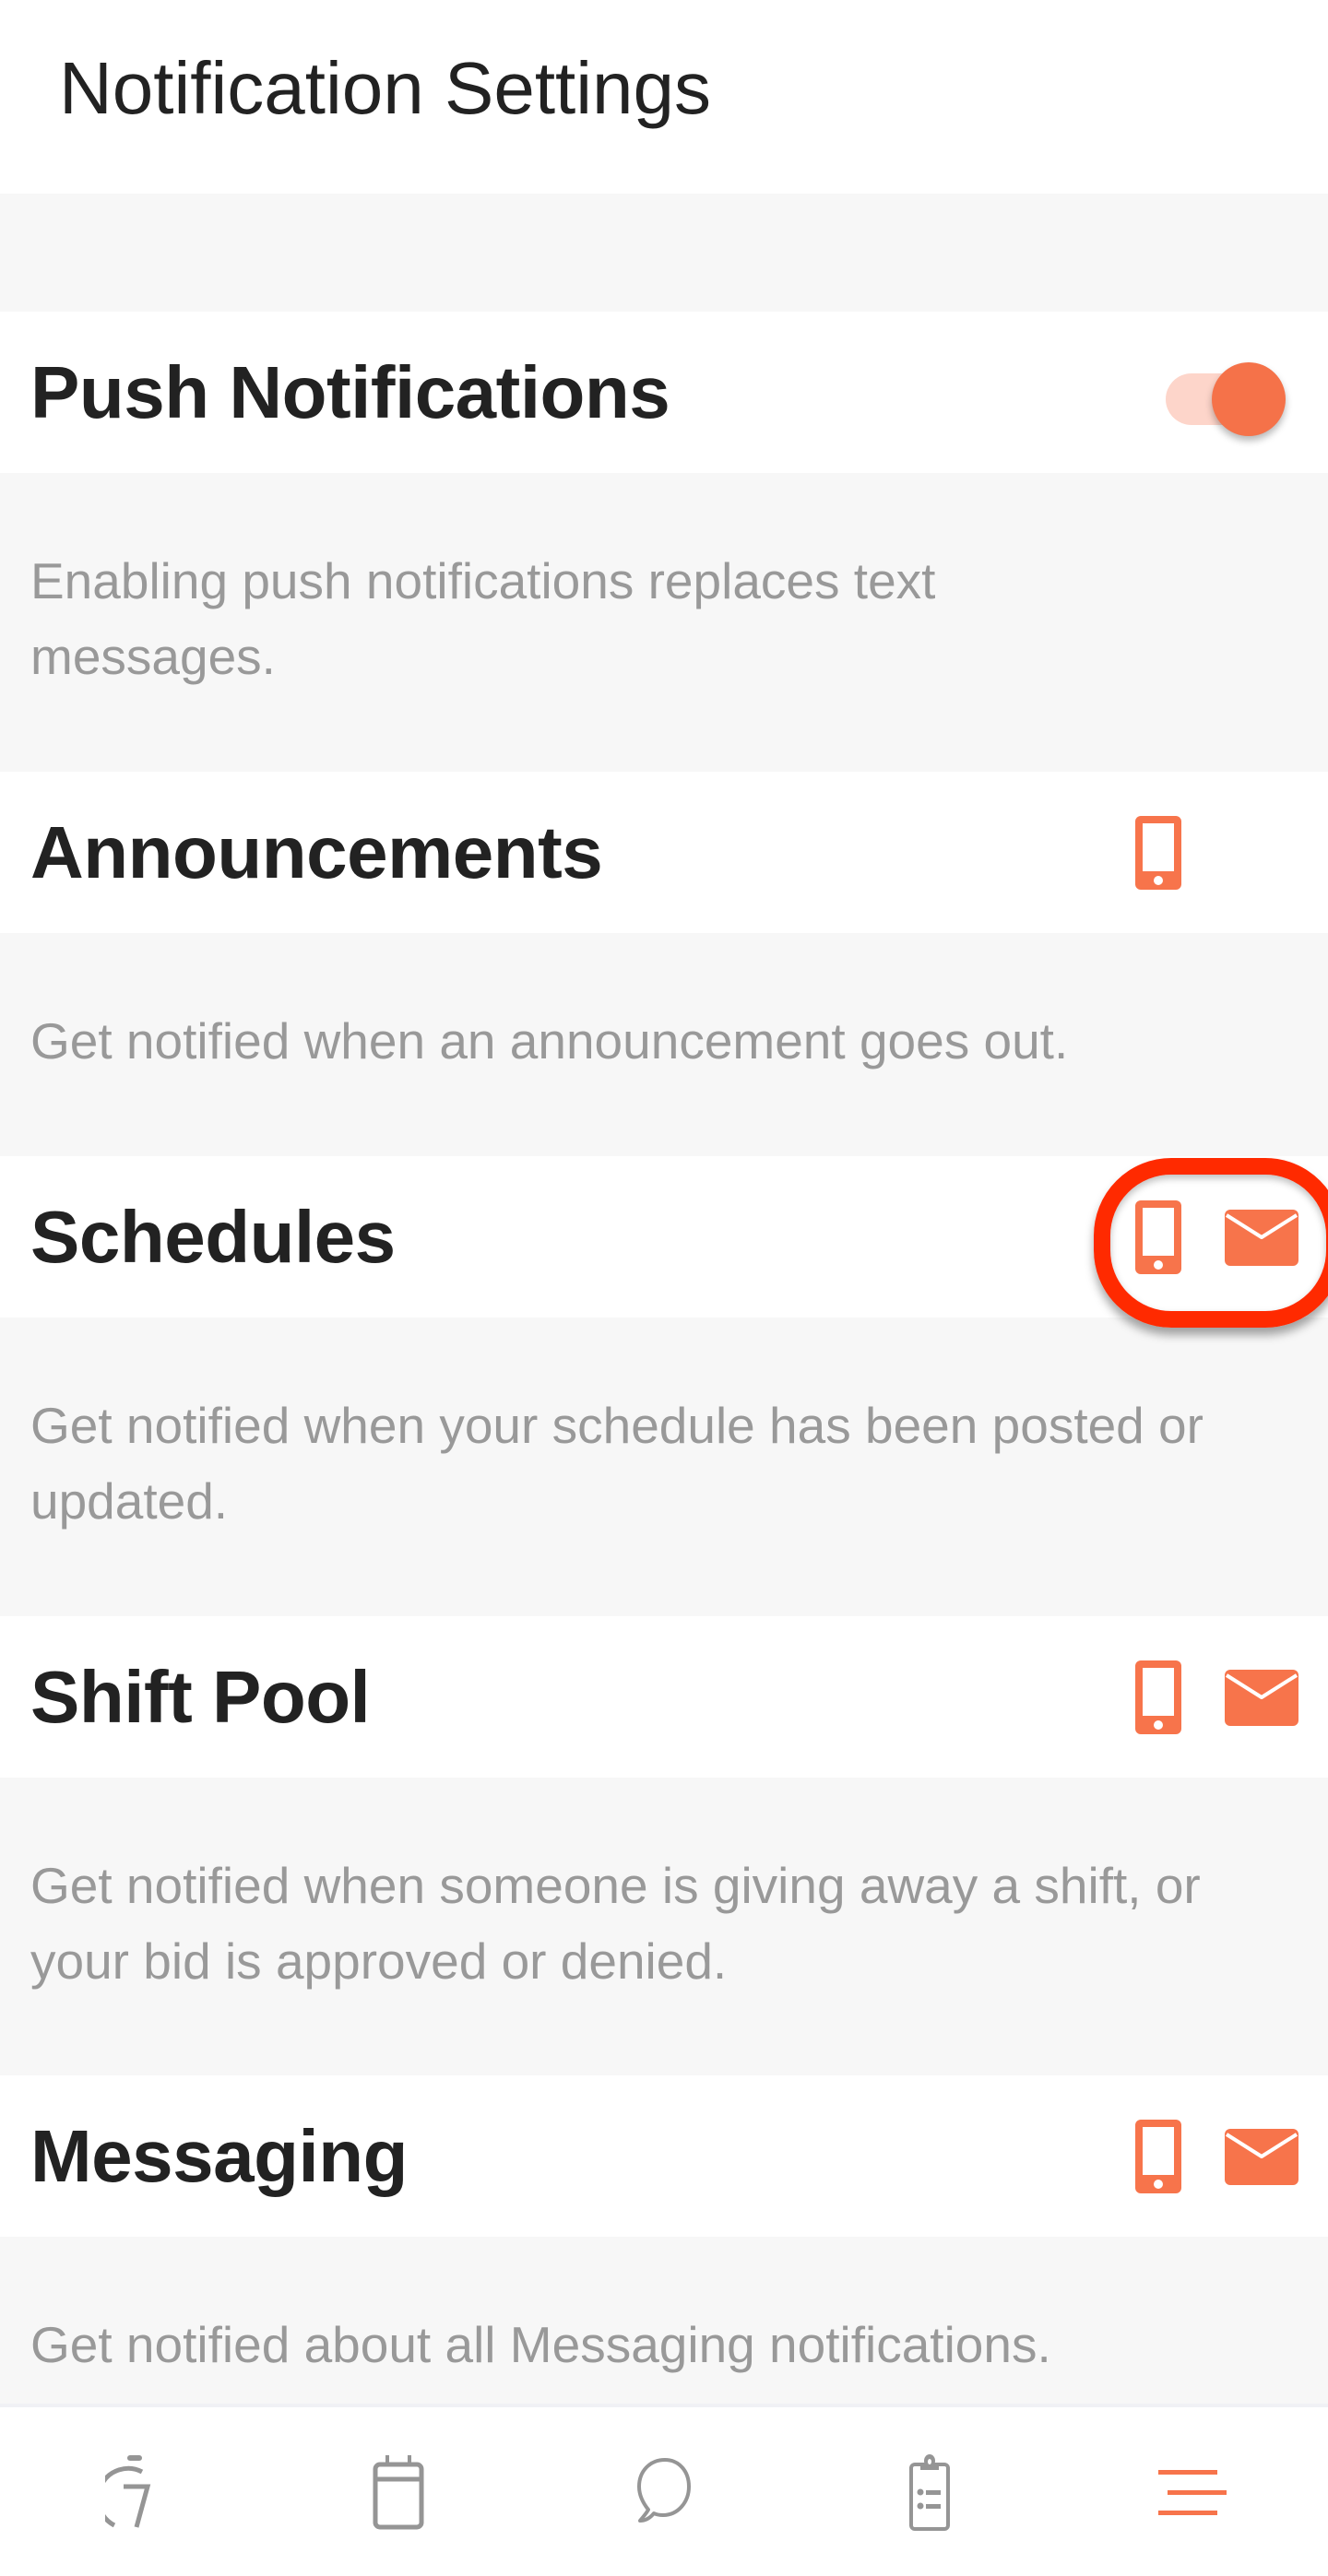 The width and height of the screenshot is (1328, 2576). I want to click on shift-pool-title: Shift Pool, so click(200, 1697).